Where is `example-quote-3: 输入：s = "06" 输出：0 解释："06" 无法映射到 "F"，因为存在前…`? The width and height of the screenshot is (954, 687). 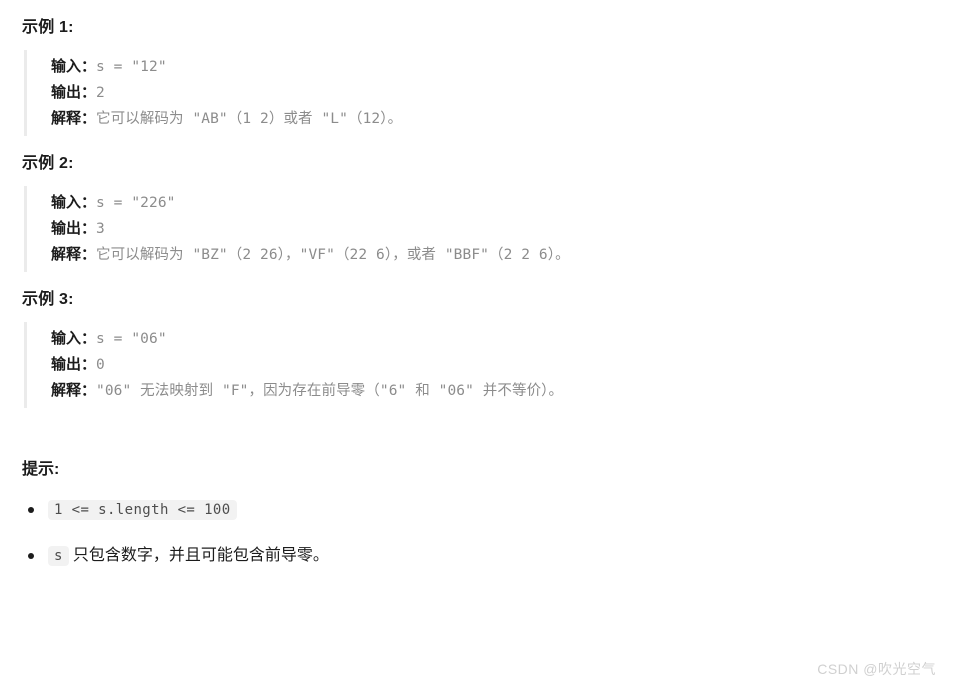 example-quote-3: 输入：s = "06" 输出：0 解释："06" 无法映射到 "F"，因为存在前… is located at coordinates (479, 365).